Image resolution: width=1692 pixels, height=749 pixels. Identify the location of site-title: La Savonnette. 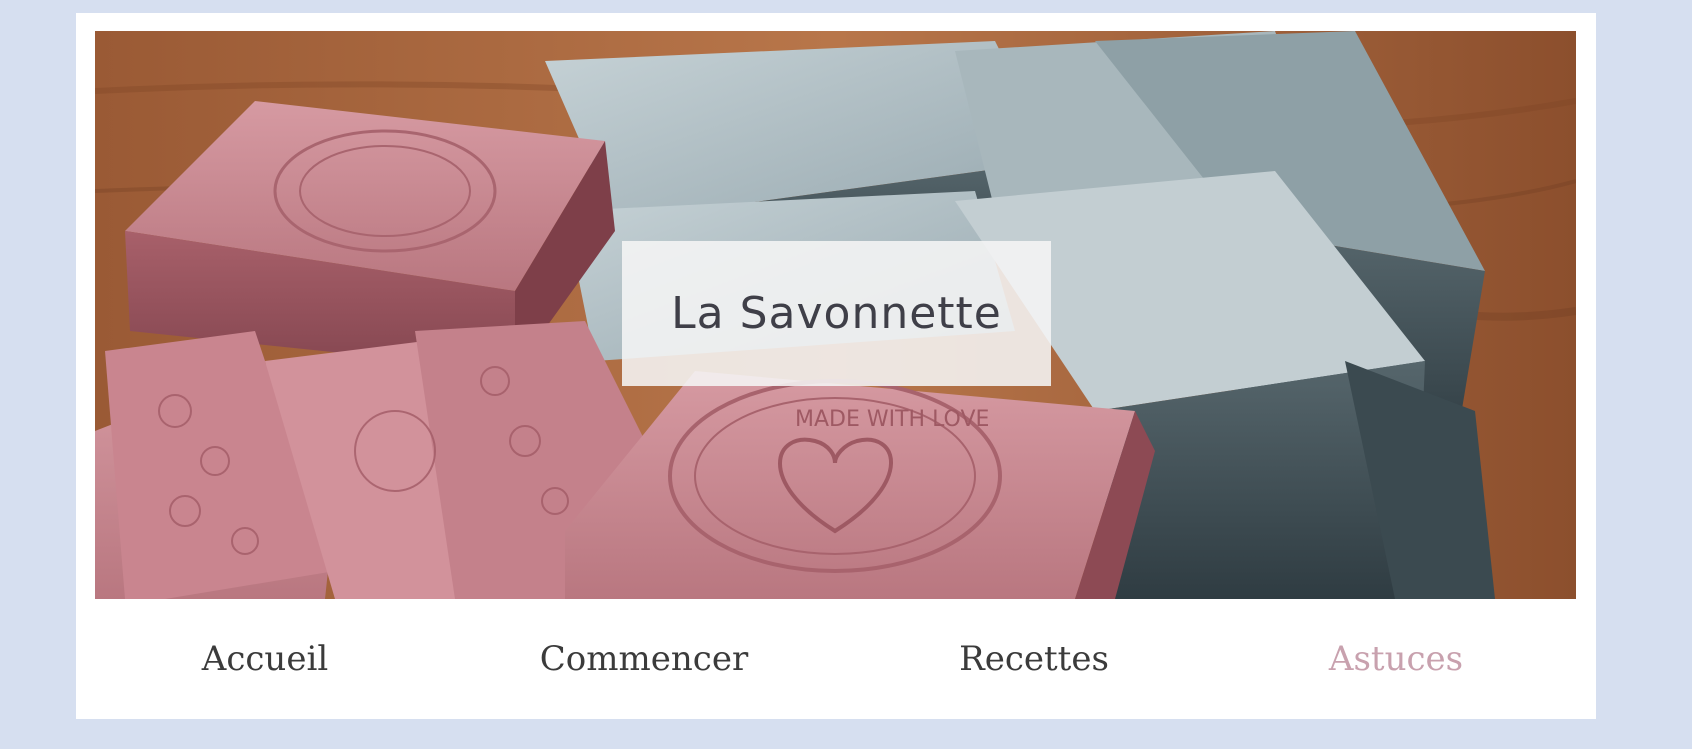
(836, 313).